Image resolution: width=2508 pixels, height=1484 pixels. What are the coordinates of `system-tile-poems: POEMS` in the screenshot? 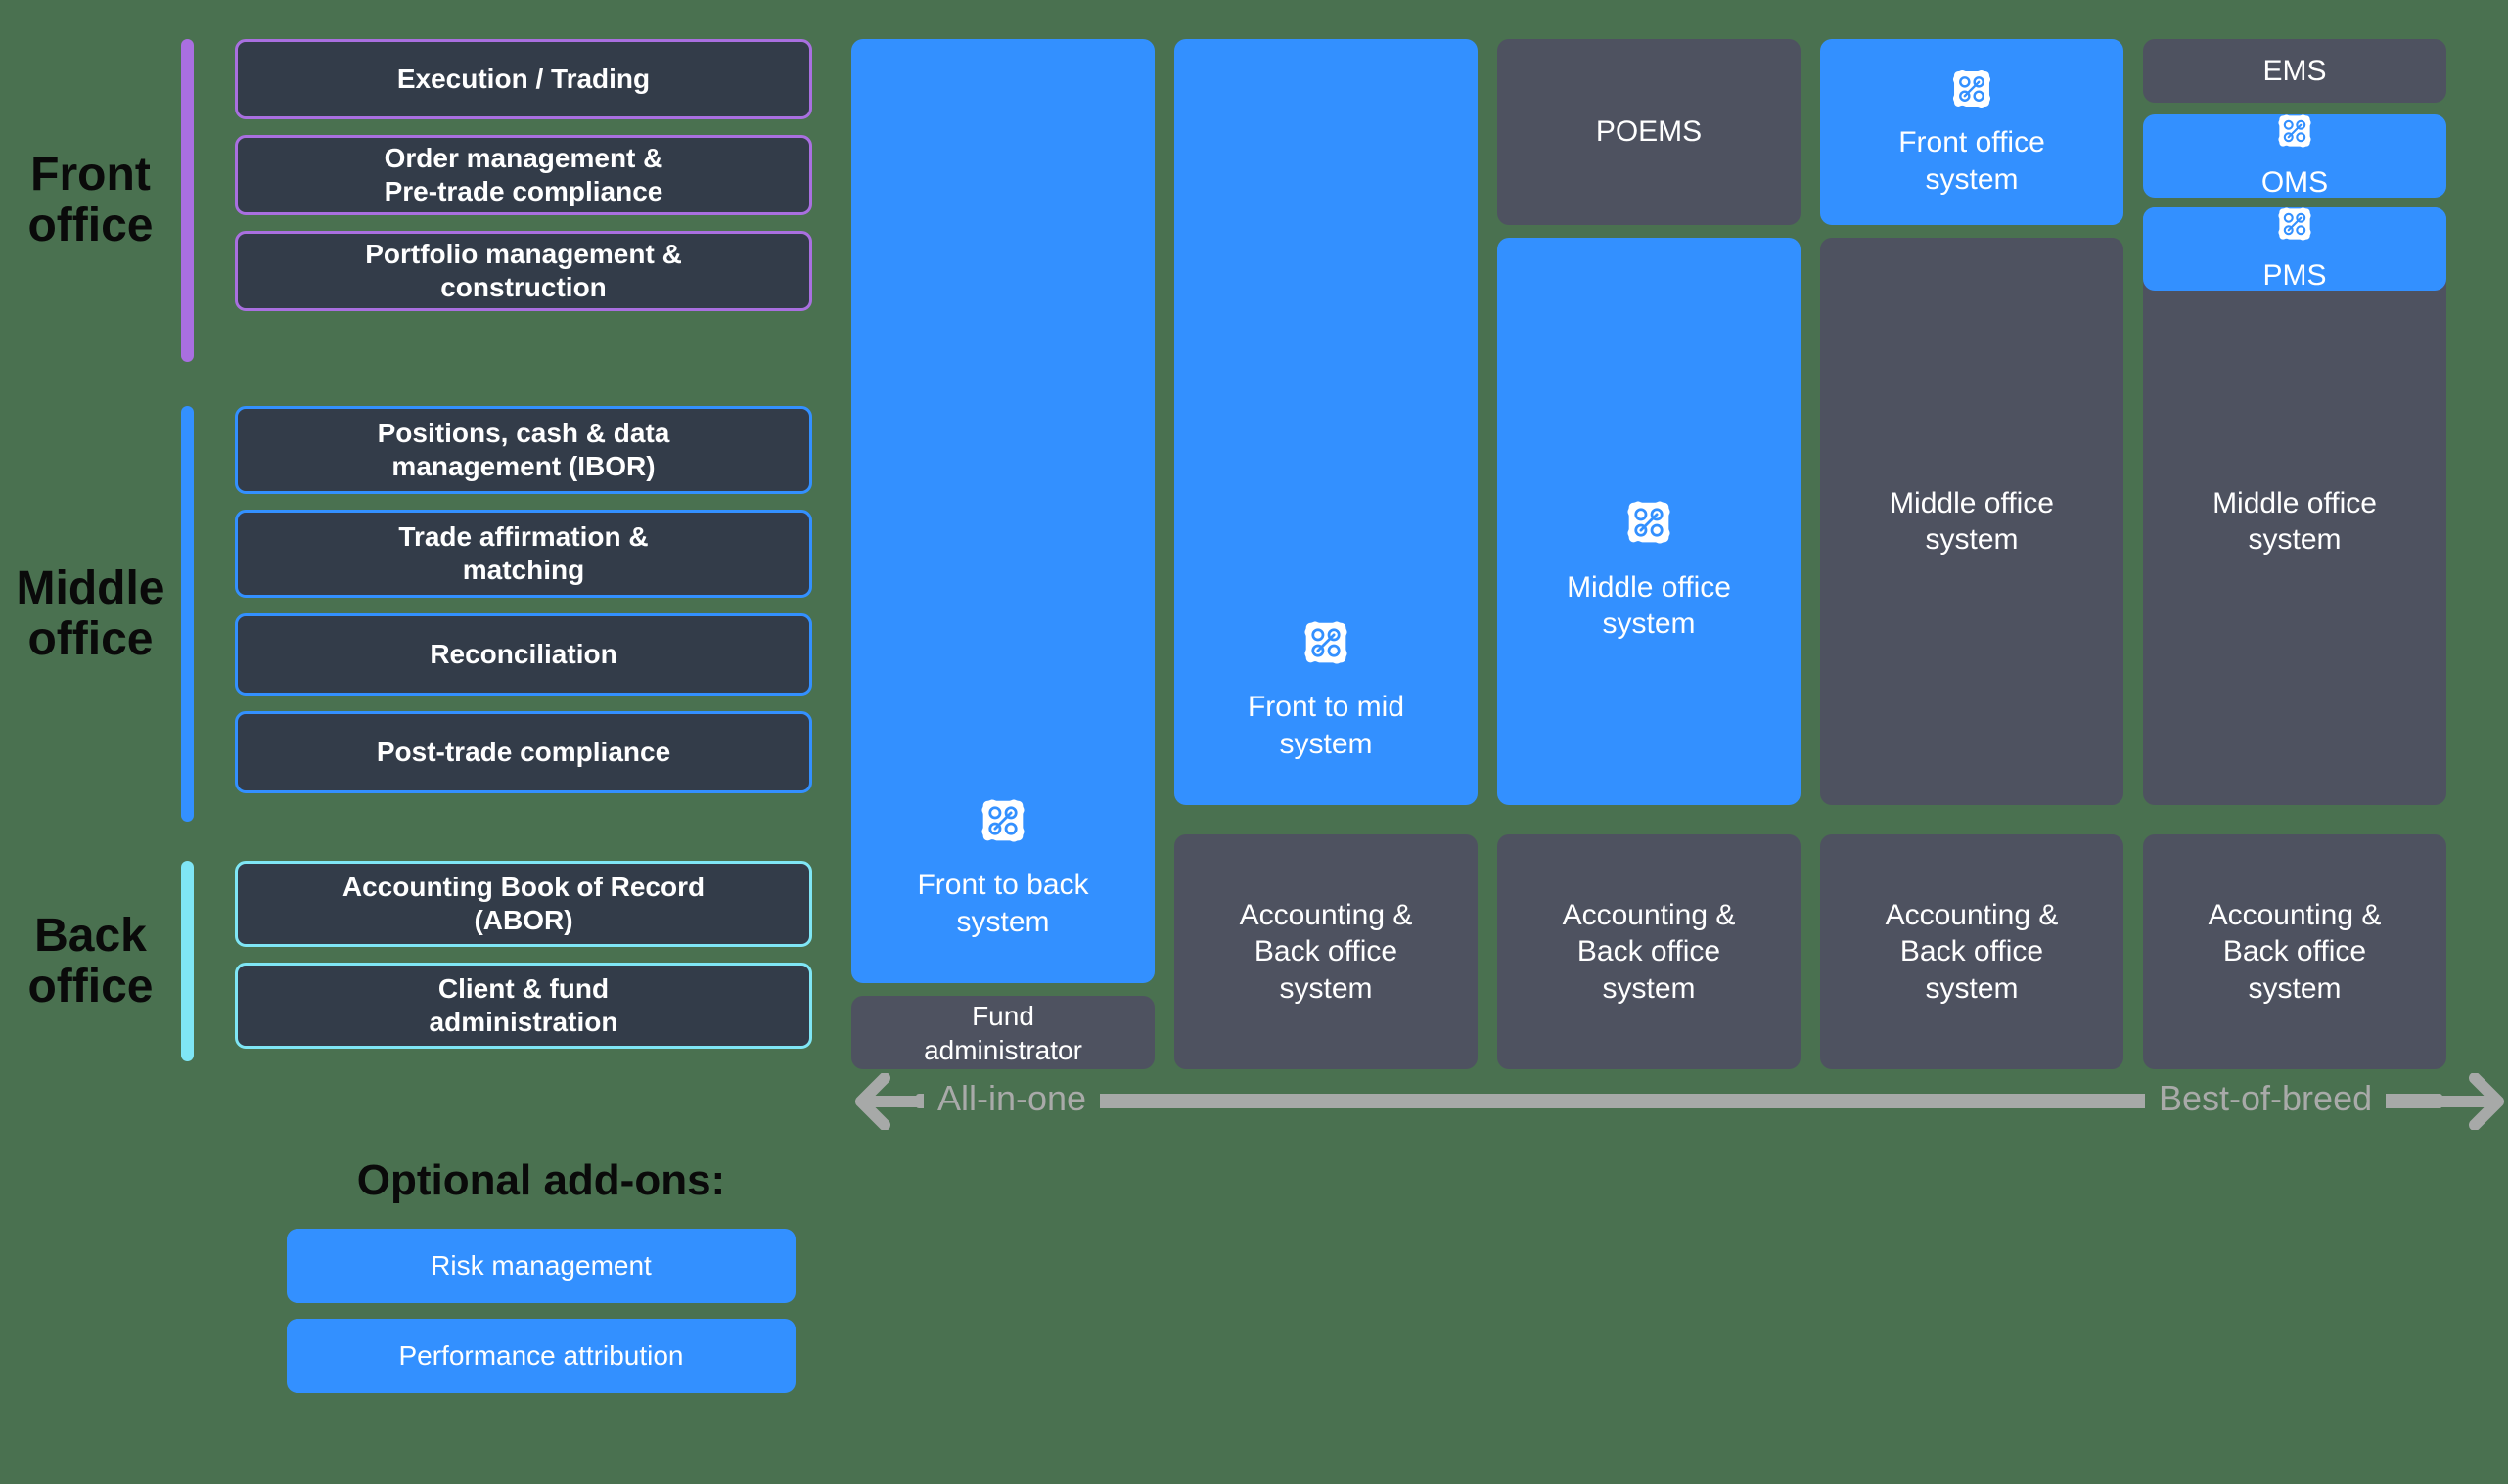 It's located at (1649, 132).